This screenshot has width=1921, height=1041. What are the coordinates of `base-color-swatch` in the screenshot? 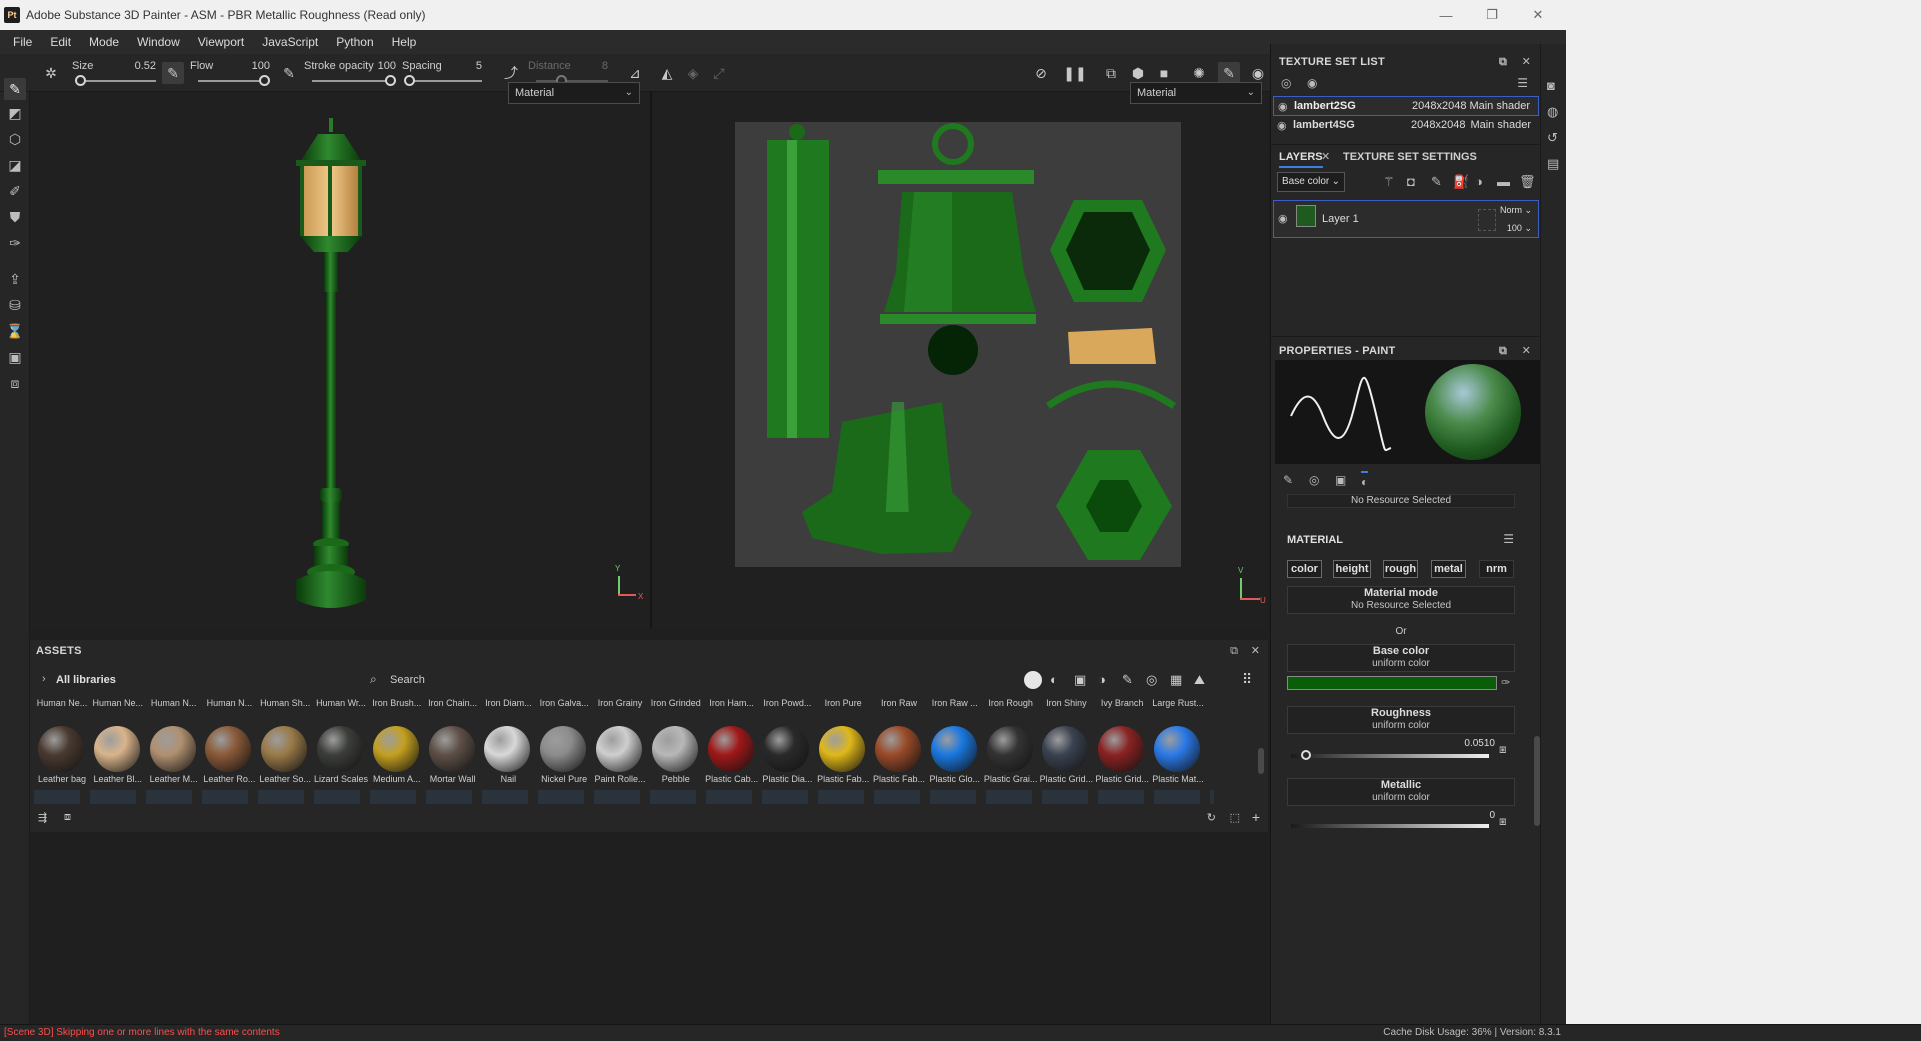 It's located at (1392, 683).